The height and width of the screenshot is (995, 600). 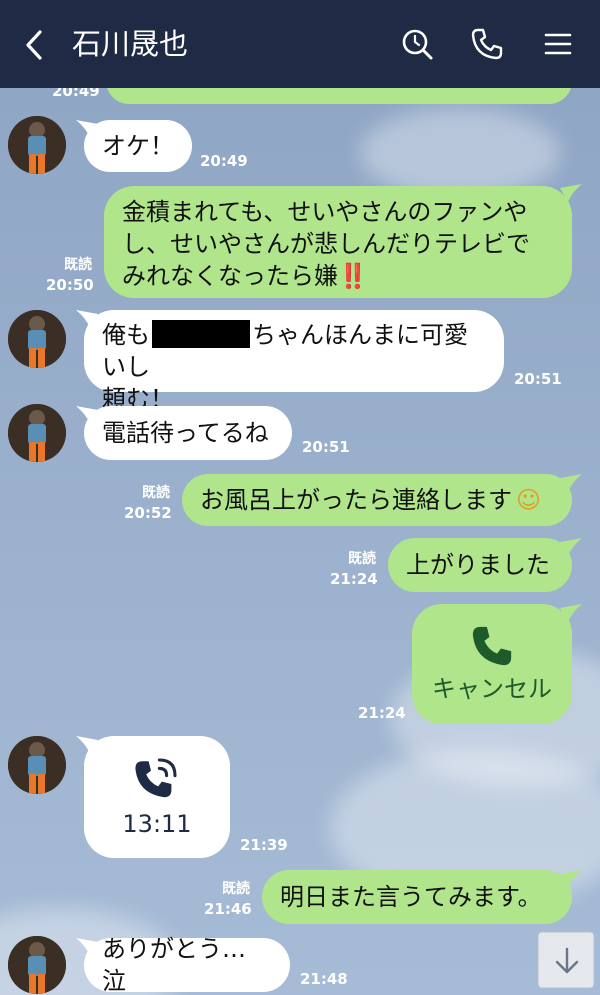 What do you see at coordinates (228, 909) in the screenshot?
I see `message-time: 21:46` at bounding box center [228, 909].